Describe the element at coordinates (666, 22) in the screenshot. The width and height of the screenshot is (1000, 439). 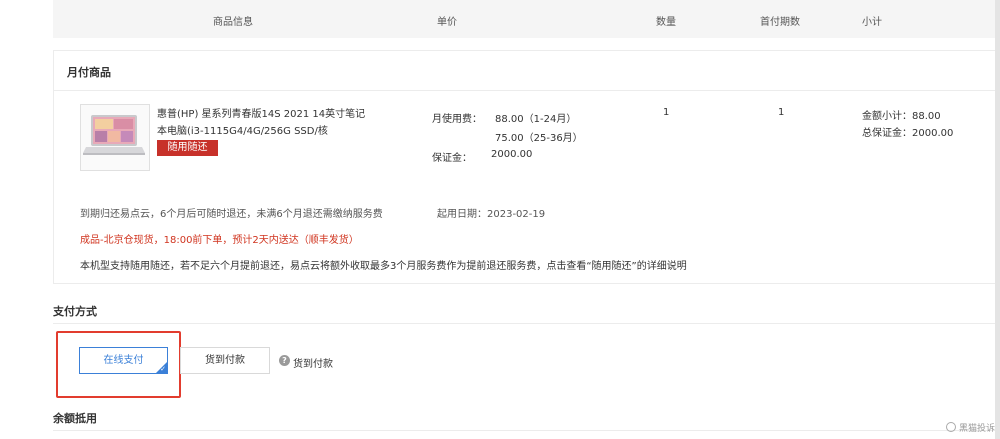
I see `col-quantity: 数量` at that location.